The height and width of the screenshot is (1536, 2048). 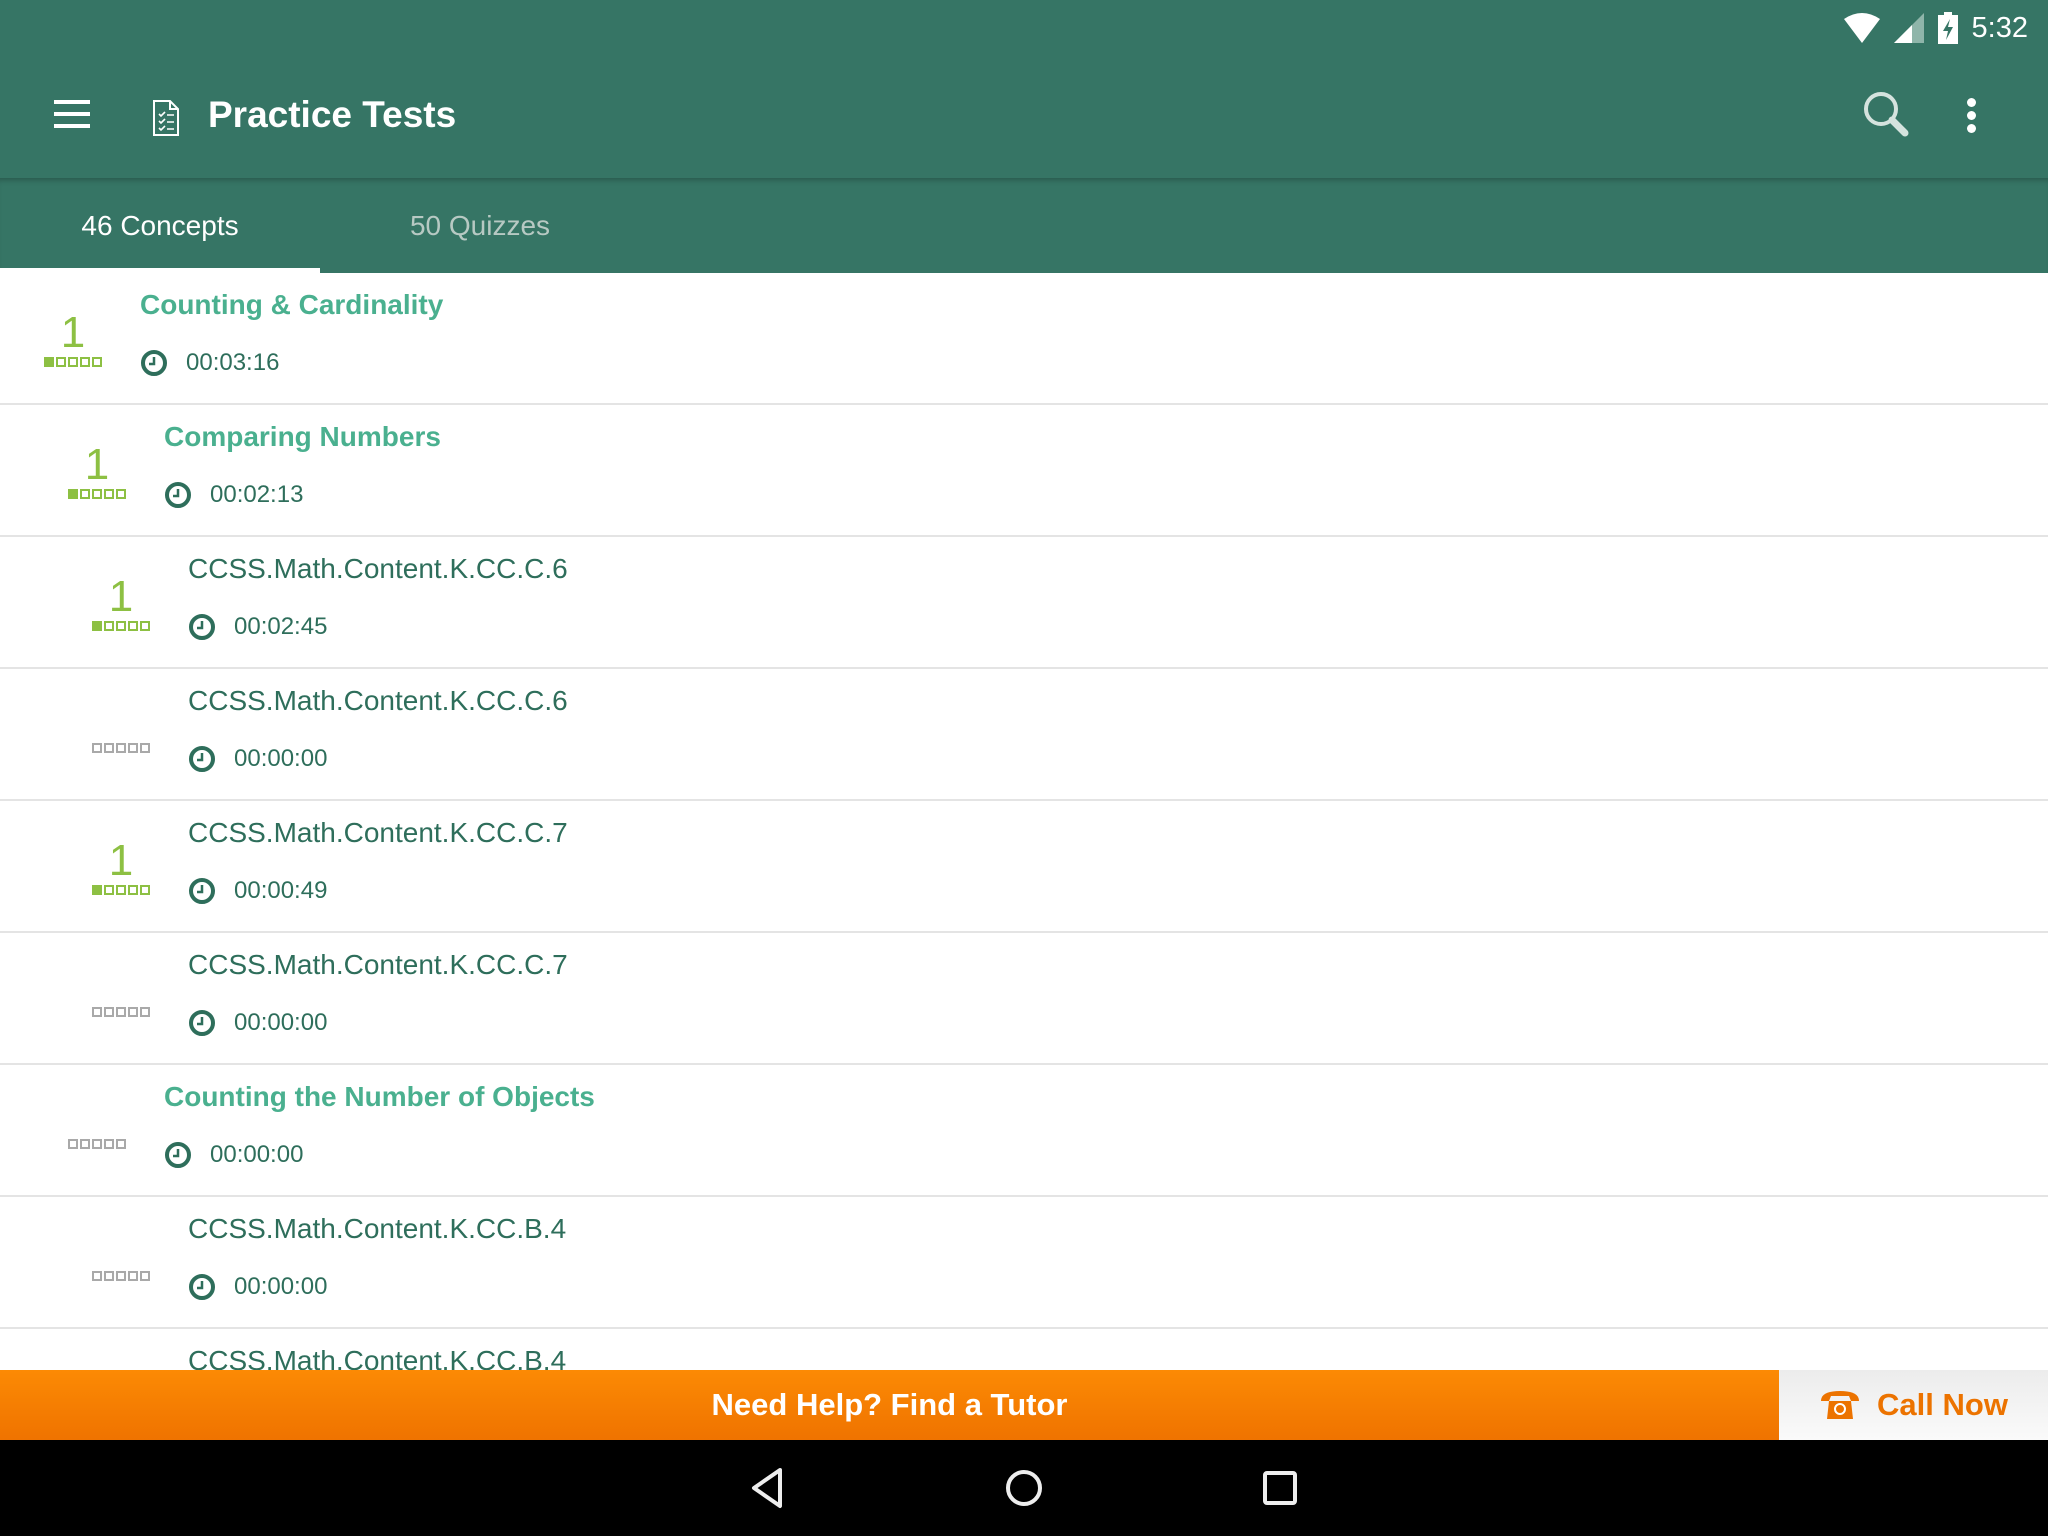 I want to click on concept-list-item: Counting the Number of Objects 00:00:00, so click(x=1024, y=1131).